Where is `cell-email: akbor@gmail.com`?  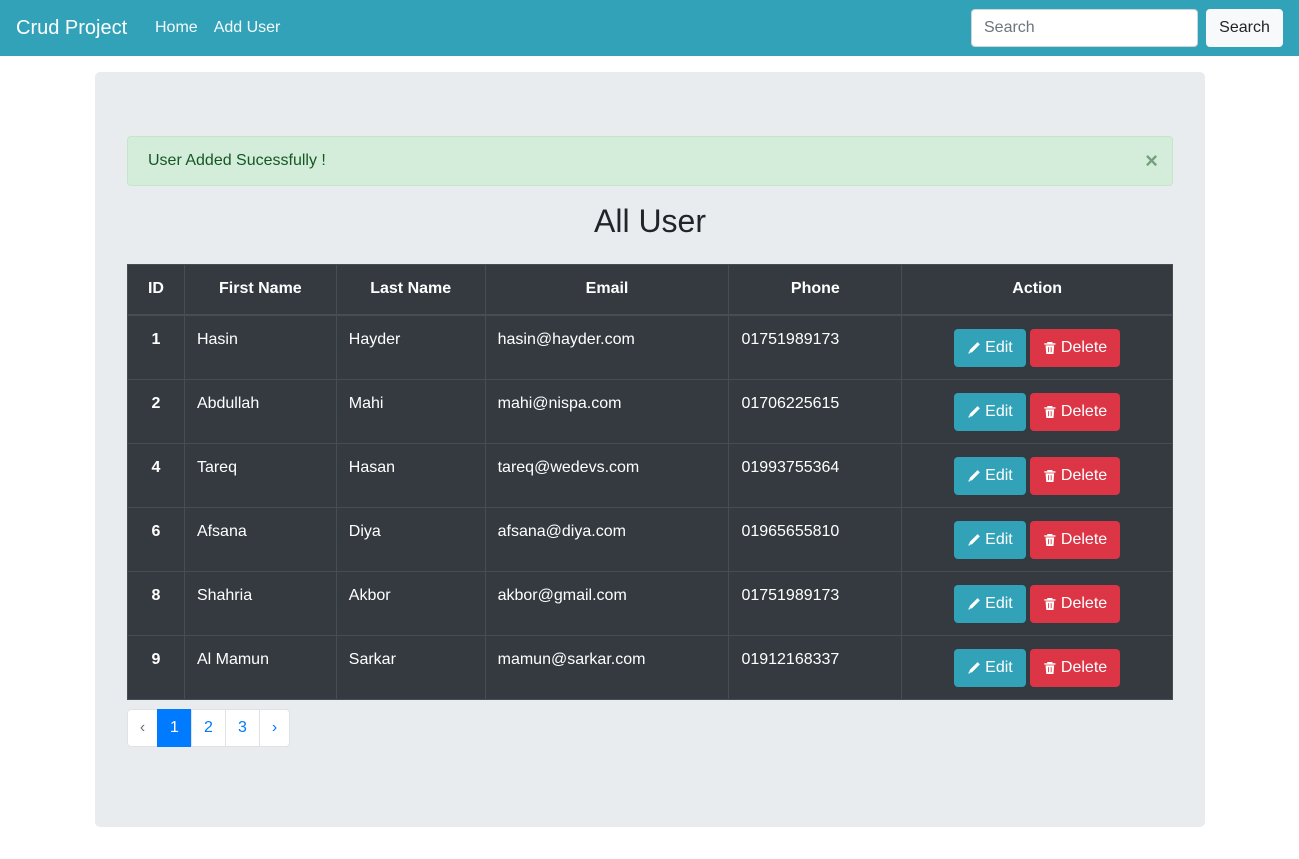 cell-email: akbor@gmail.com is located at coordinates (607, 603).